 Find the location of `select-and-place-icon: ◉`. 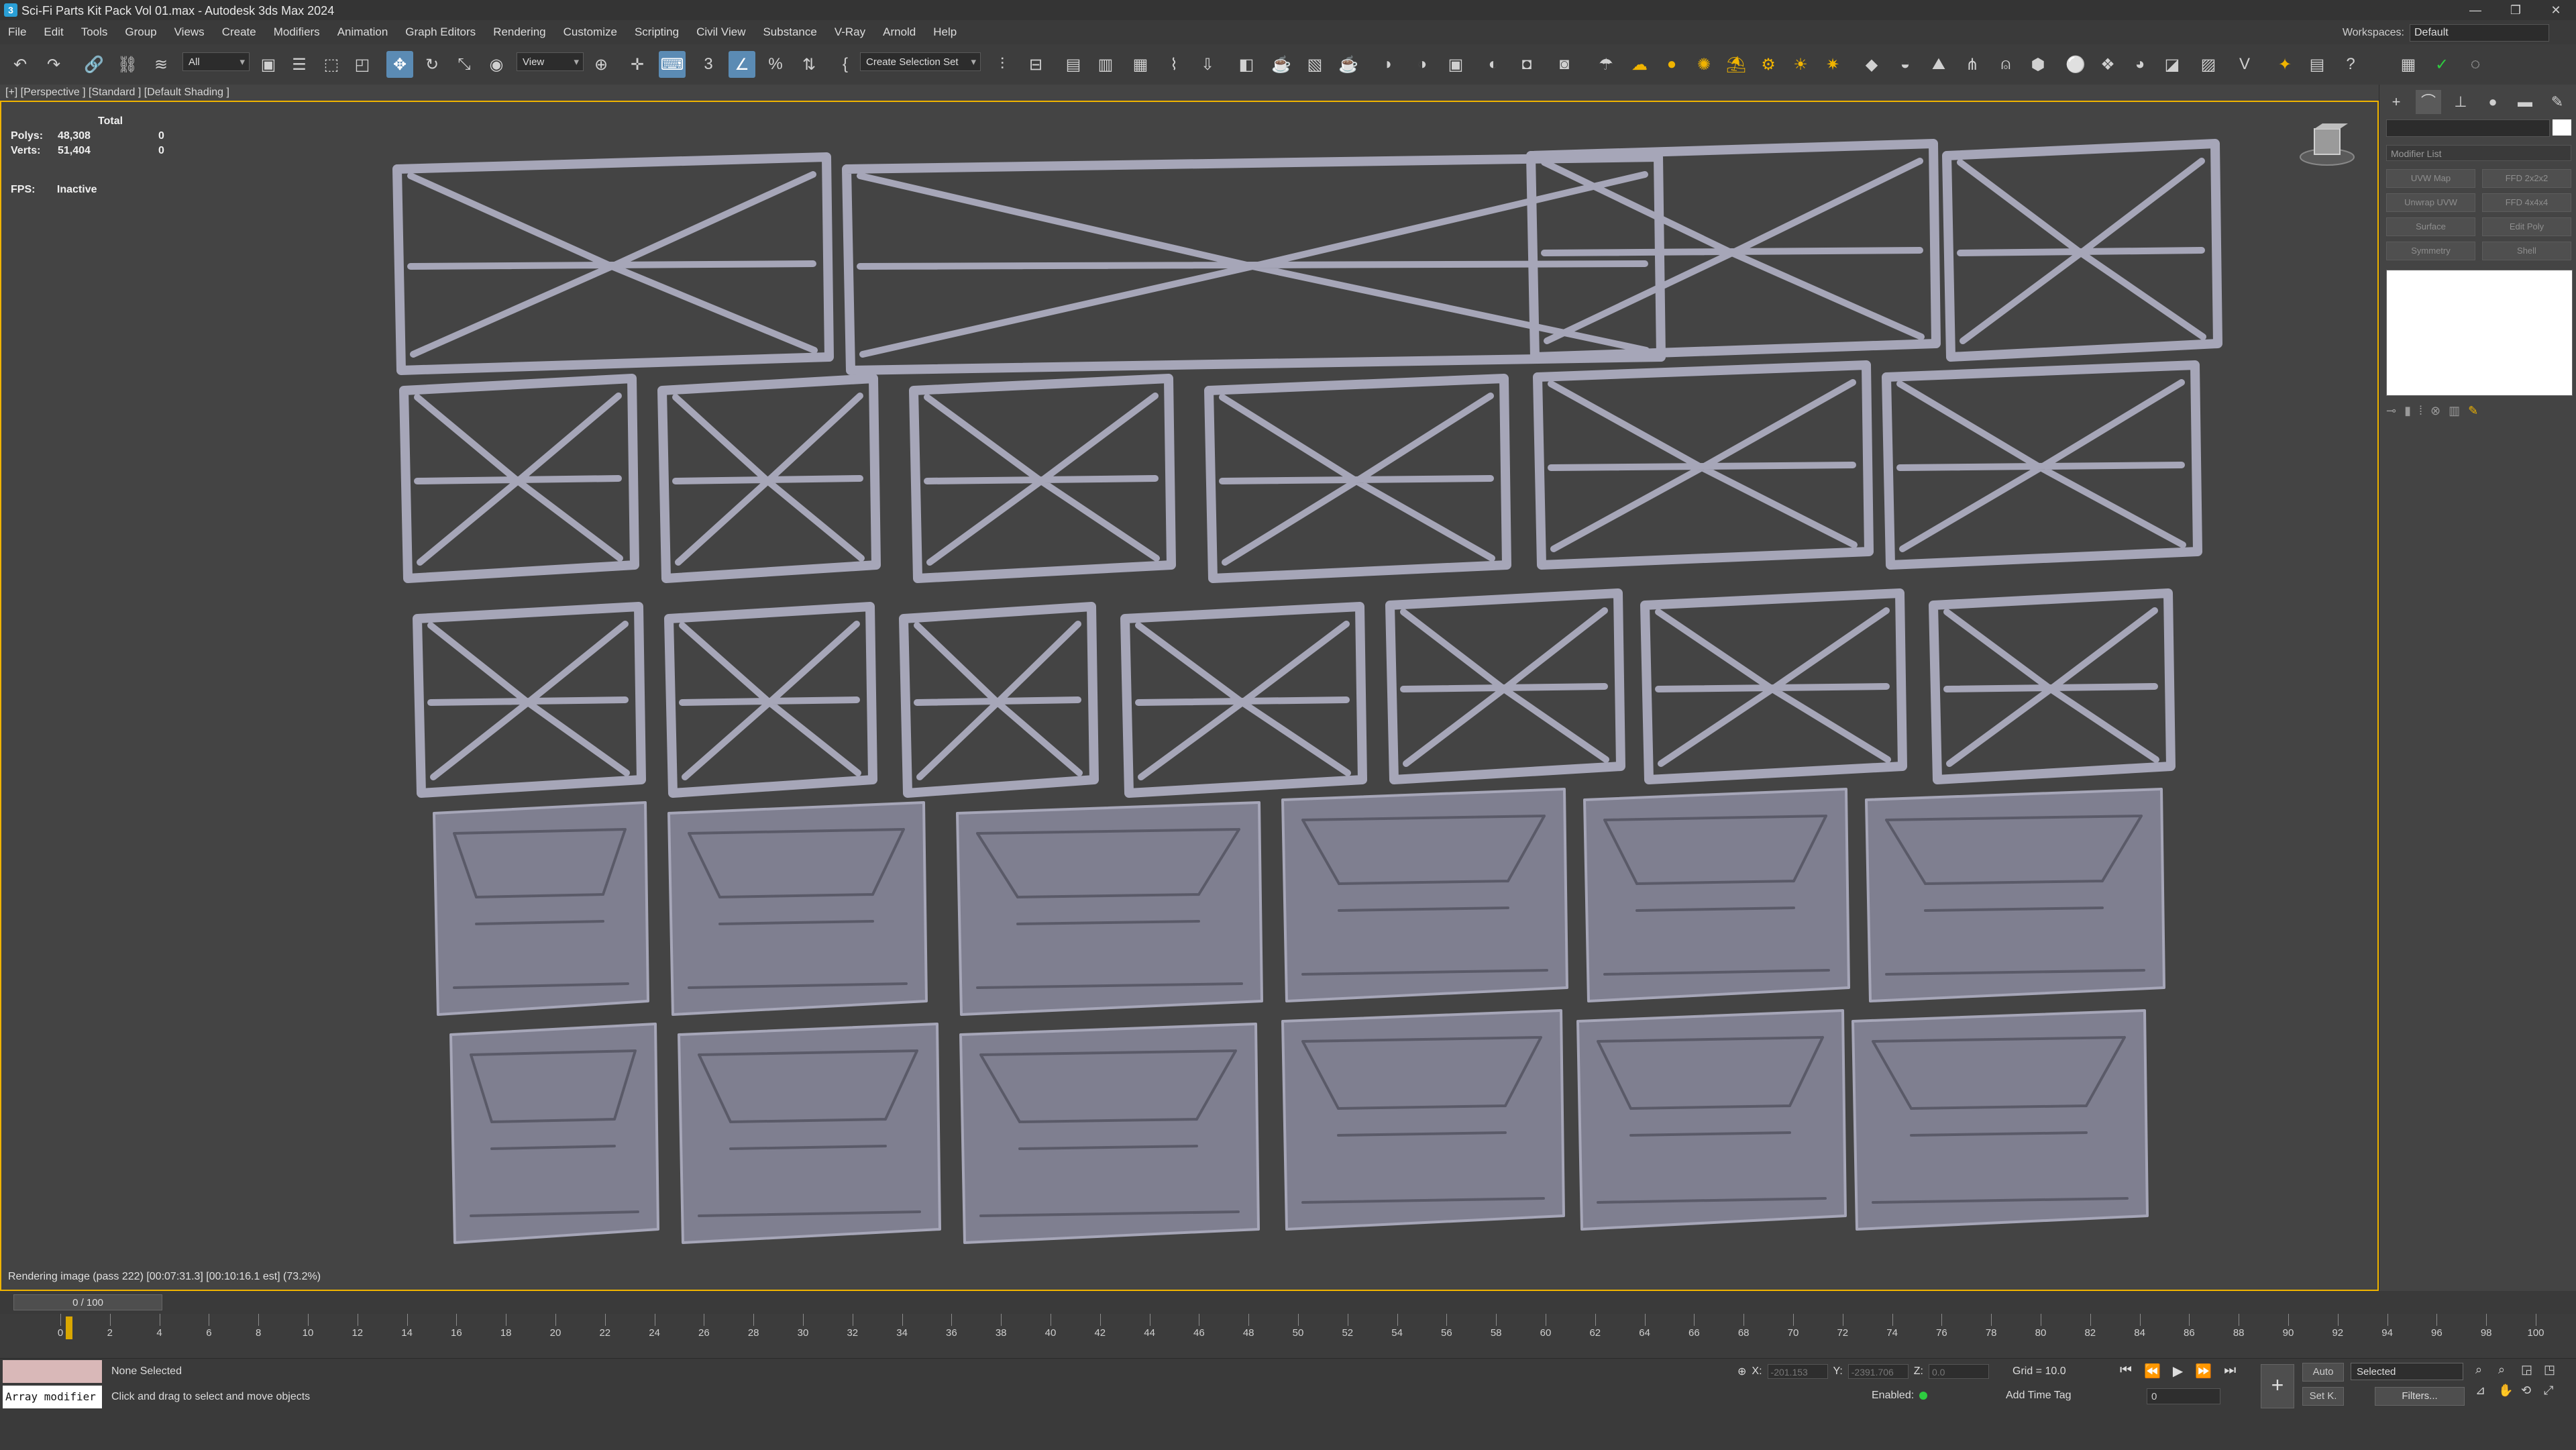

select-and-place-icon: ◉ is located at coordinates (496, 64).